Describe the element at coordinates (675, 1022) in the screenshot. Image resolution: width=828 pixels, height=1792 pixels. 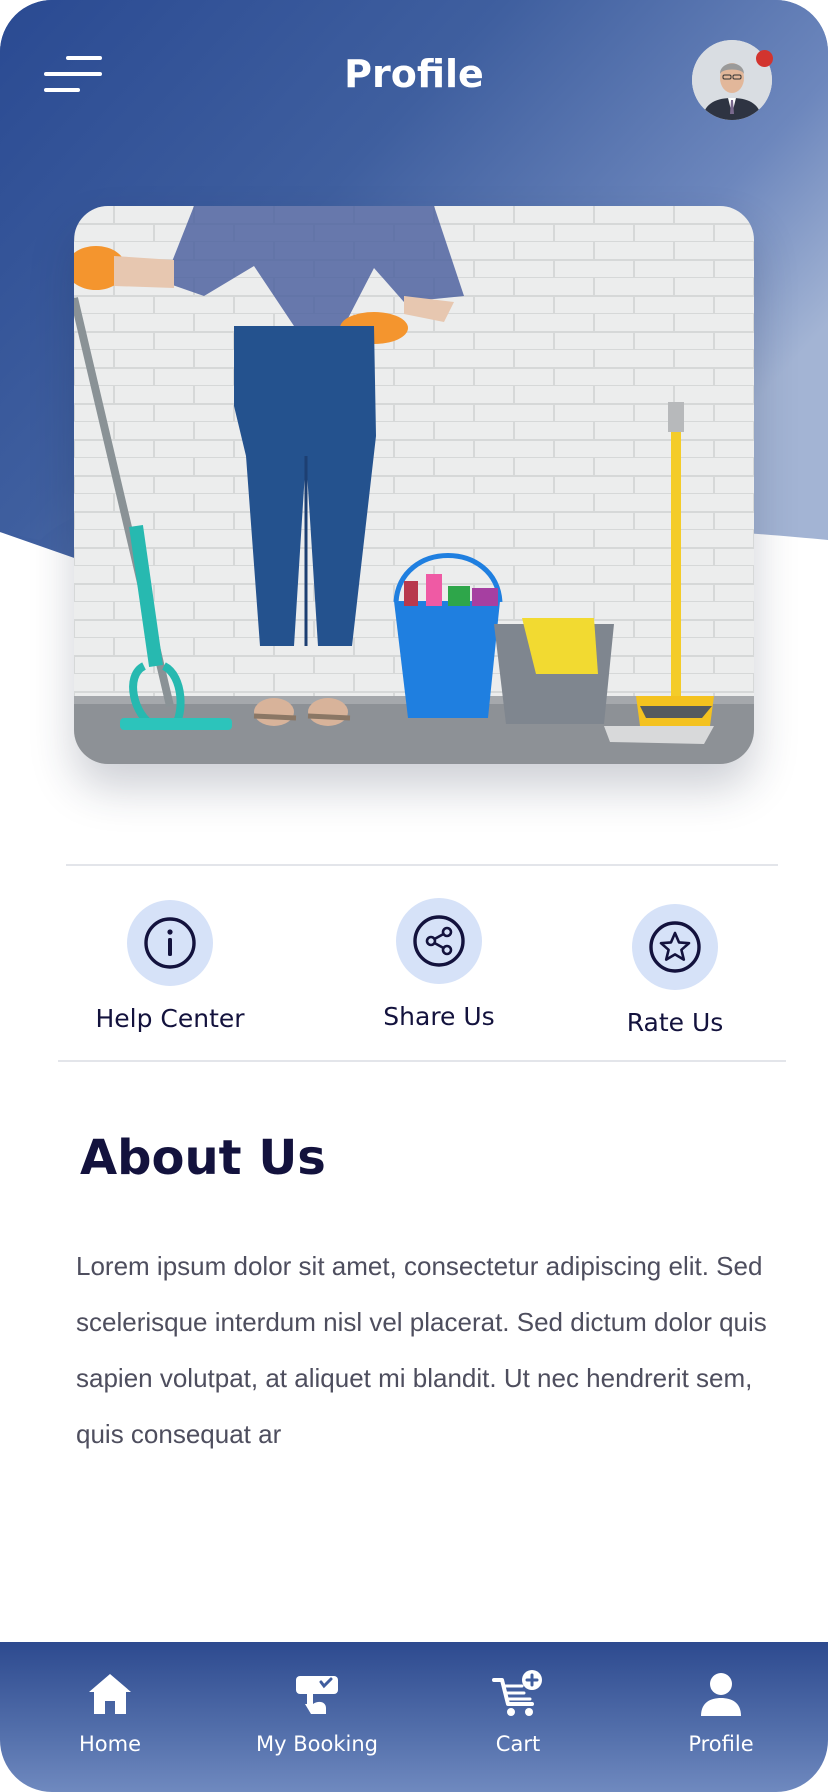
I see `rate-us-label: Rate Us` at that location.